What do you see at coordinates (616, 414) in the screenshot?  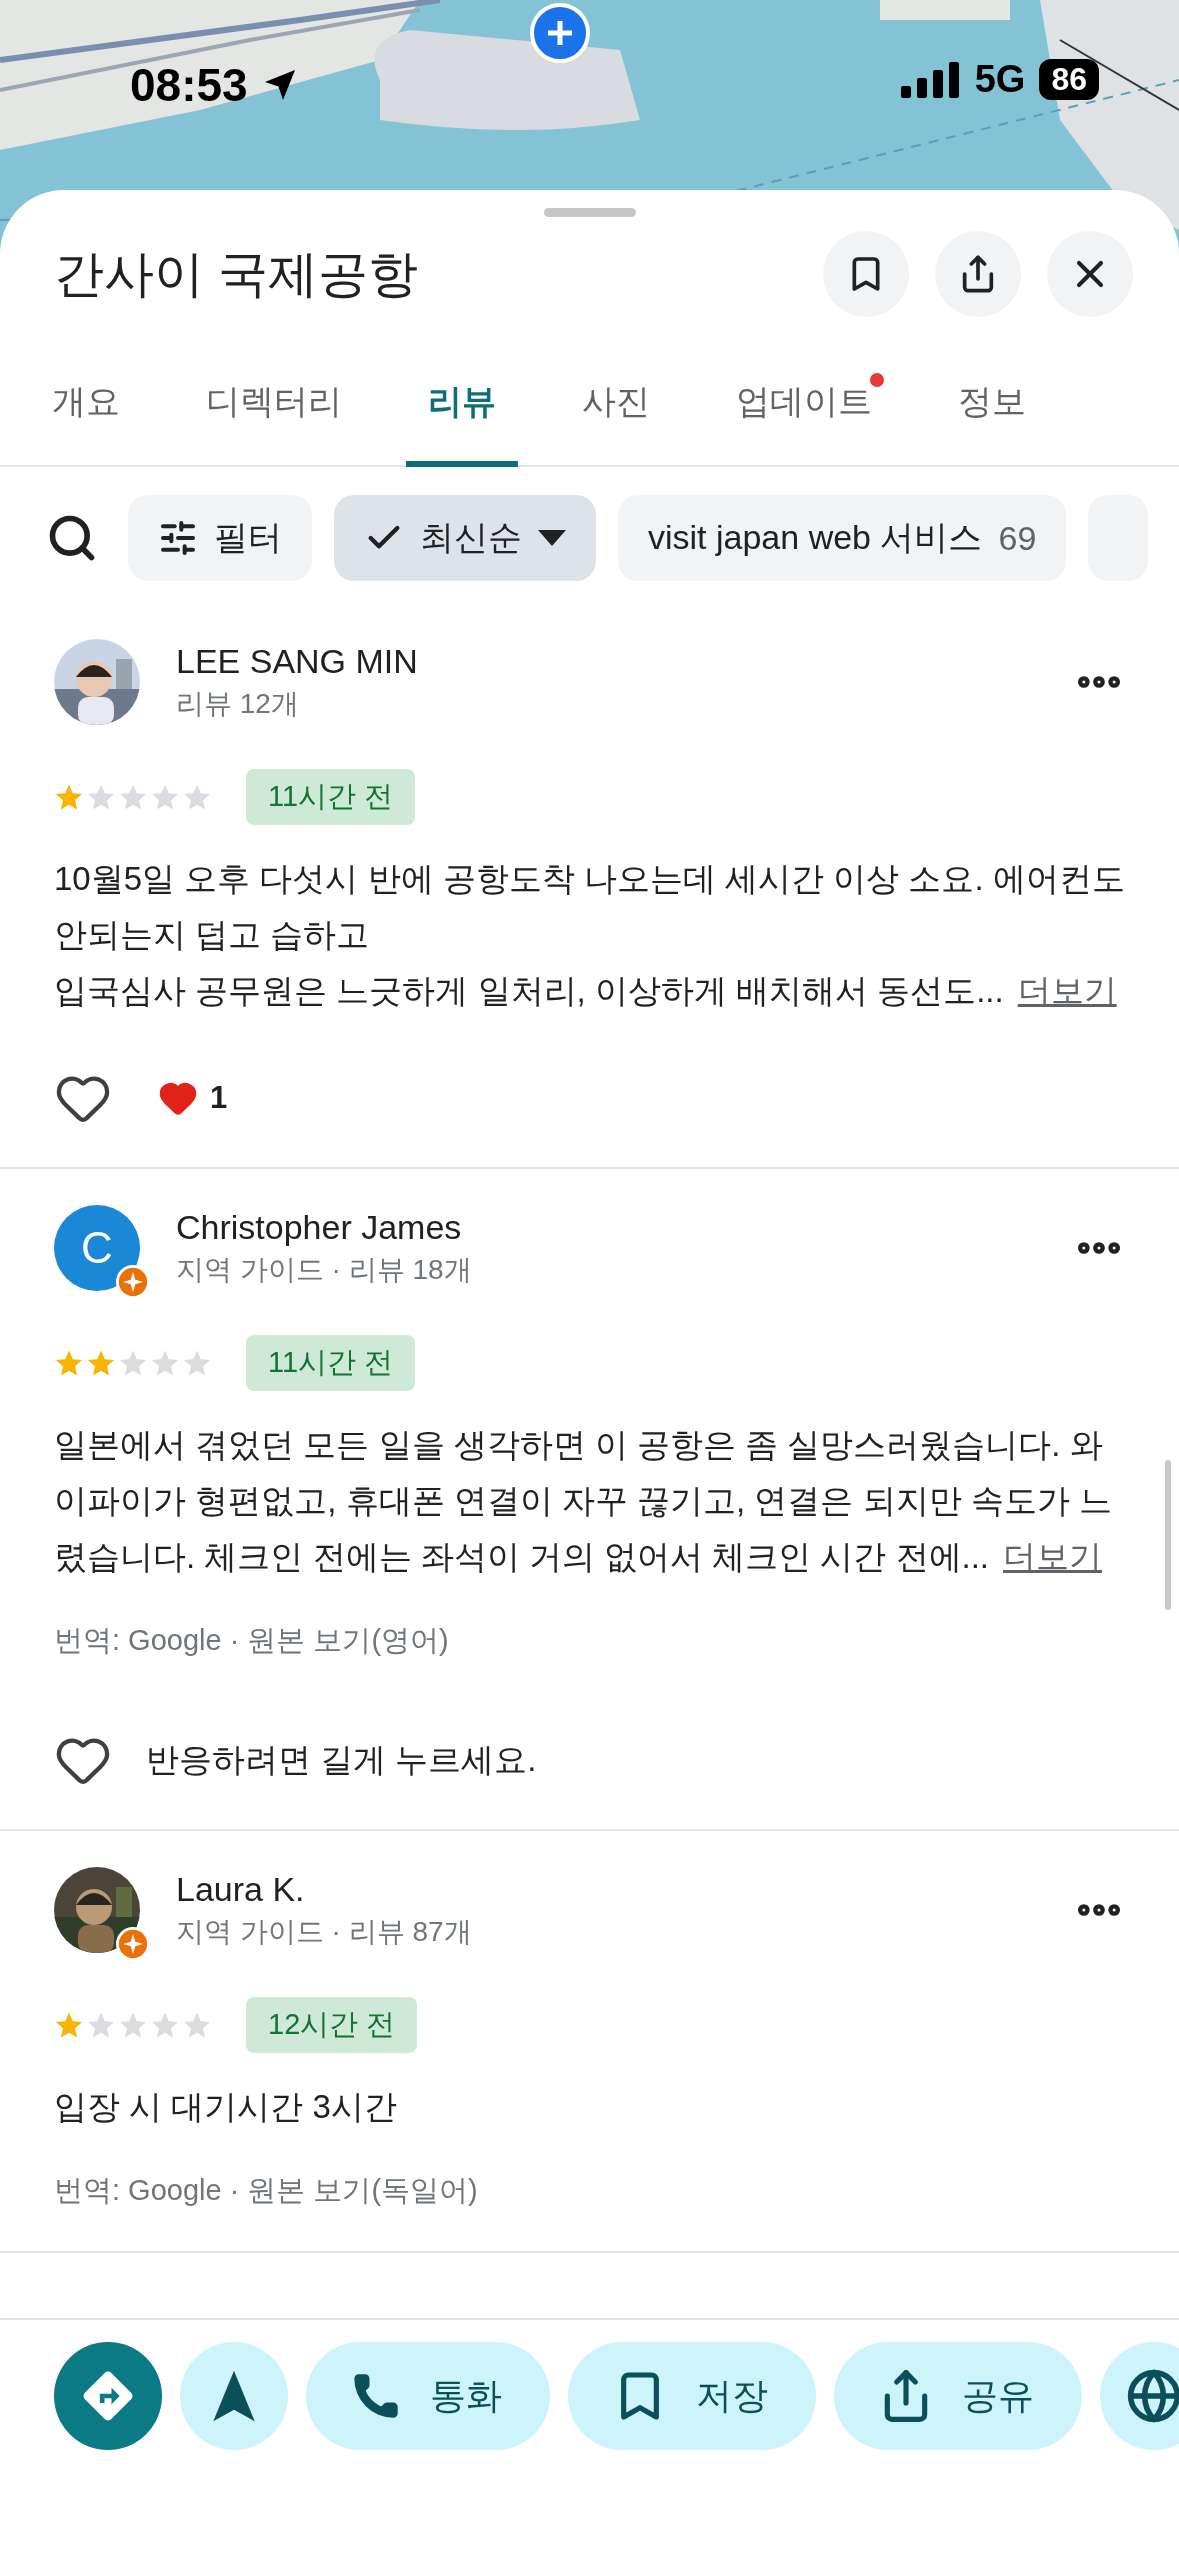 I see `tab: 사진` at bounding box center [616, 414].